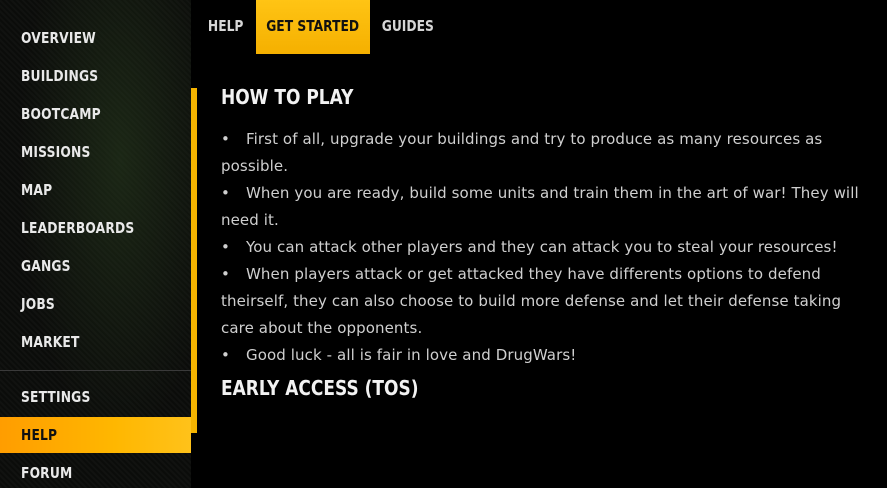 The height and width of the screenshot is (488, 887). I want to click on tab-get-started: GET STARTED, so click(313, 27).